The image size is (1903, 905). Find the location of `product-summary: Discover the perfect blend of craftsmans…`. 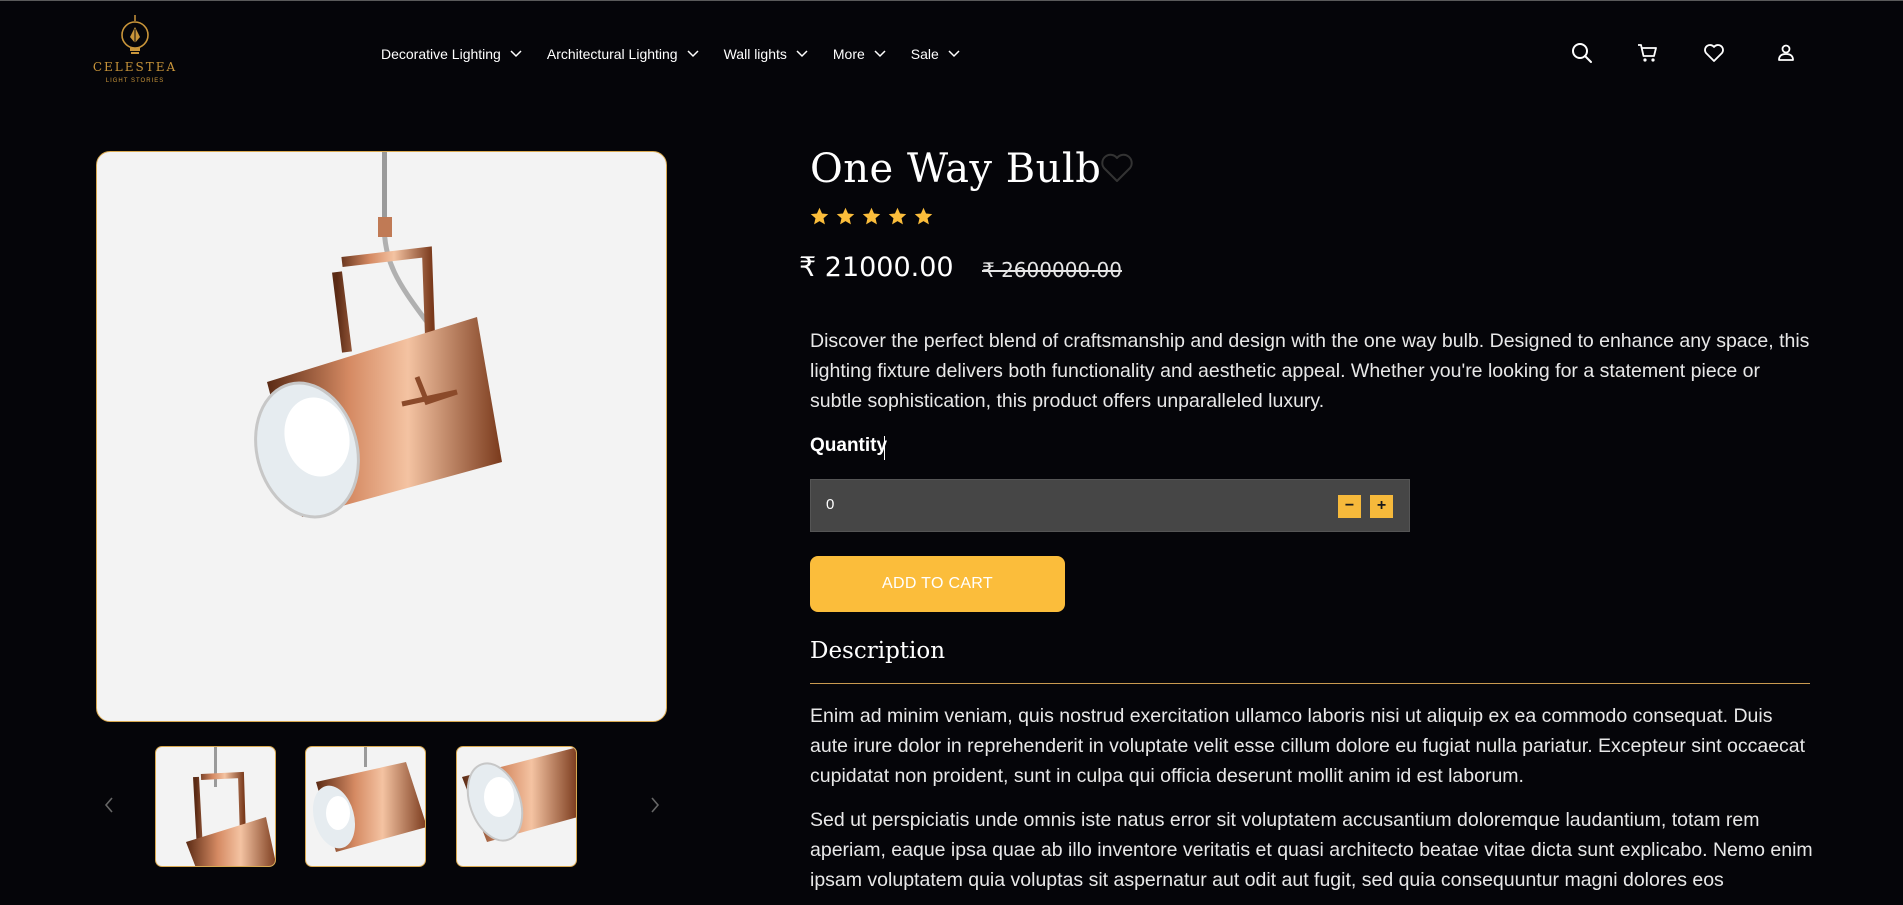

product-summary: Discover the perfect blend of craftsmans… is located at coordinates (1310, 371).